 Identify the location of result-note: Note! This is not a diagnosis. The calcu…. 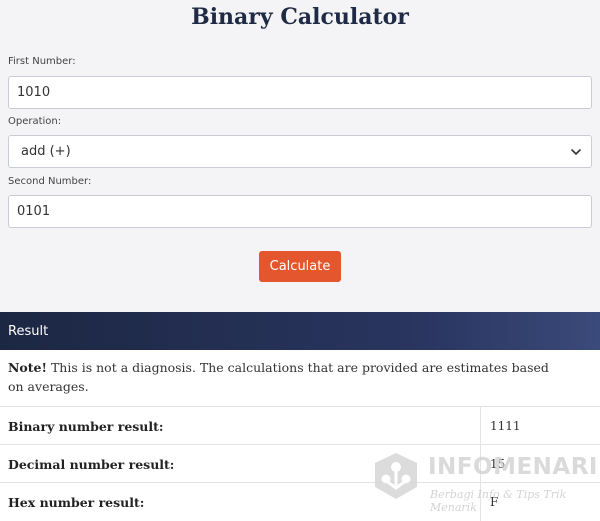
(288, 377).